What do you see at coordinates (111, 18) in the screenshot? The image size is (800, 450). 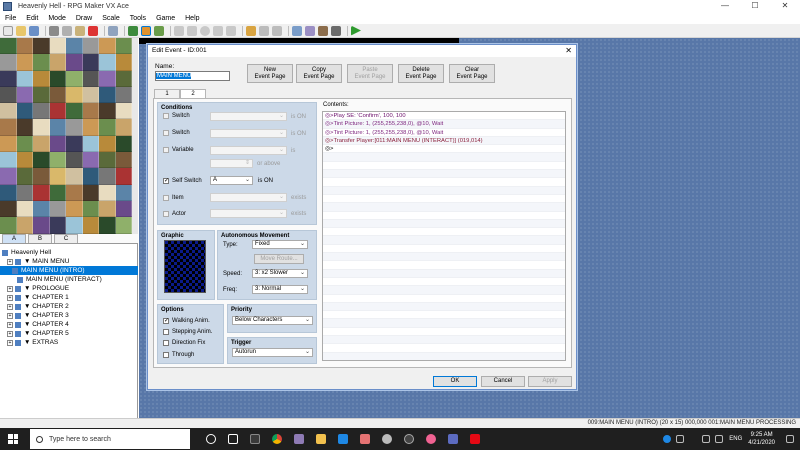 I see `menu-scale: Scale` at bounding box center [111, 18].